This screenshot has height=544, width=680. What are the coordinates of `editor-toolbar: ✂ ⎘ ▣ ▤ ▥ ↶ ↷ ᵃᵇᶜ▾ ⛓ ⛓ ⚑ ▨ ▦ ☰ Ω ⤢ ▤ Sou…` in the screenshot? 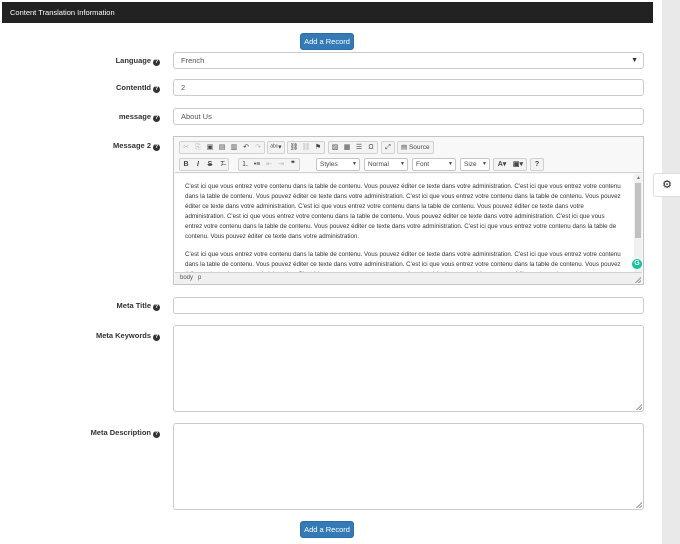 It's located at (408, 155).